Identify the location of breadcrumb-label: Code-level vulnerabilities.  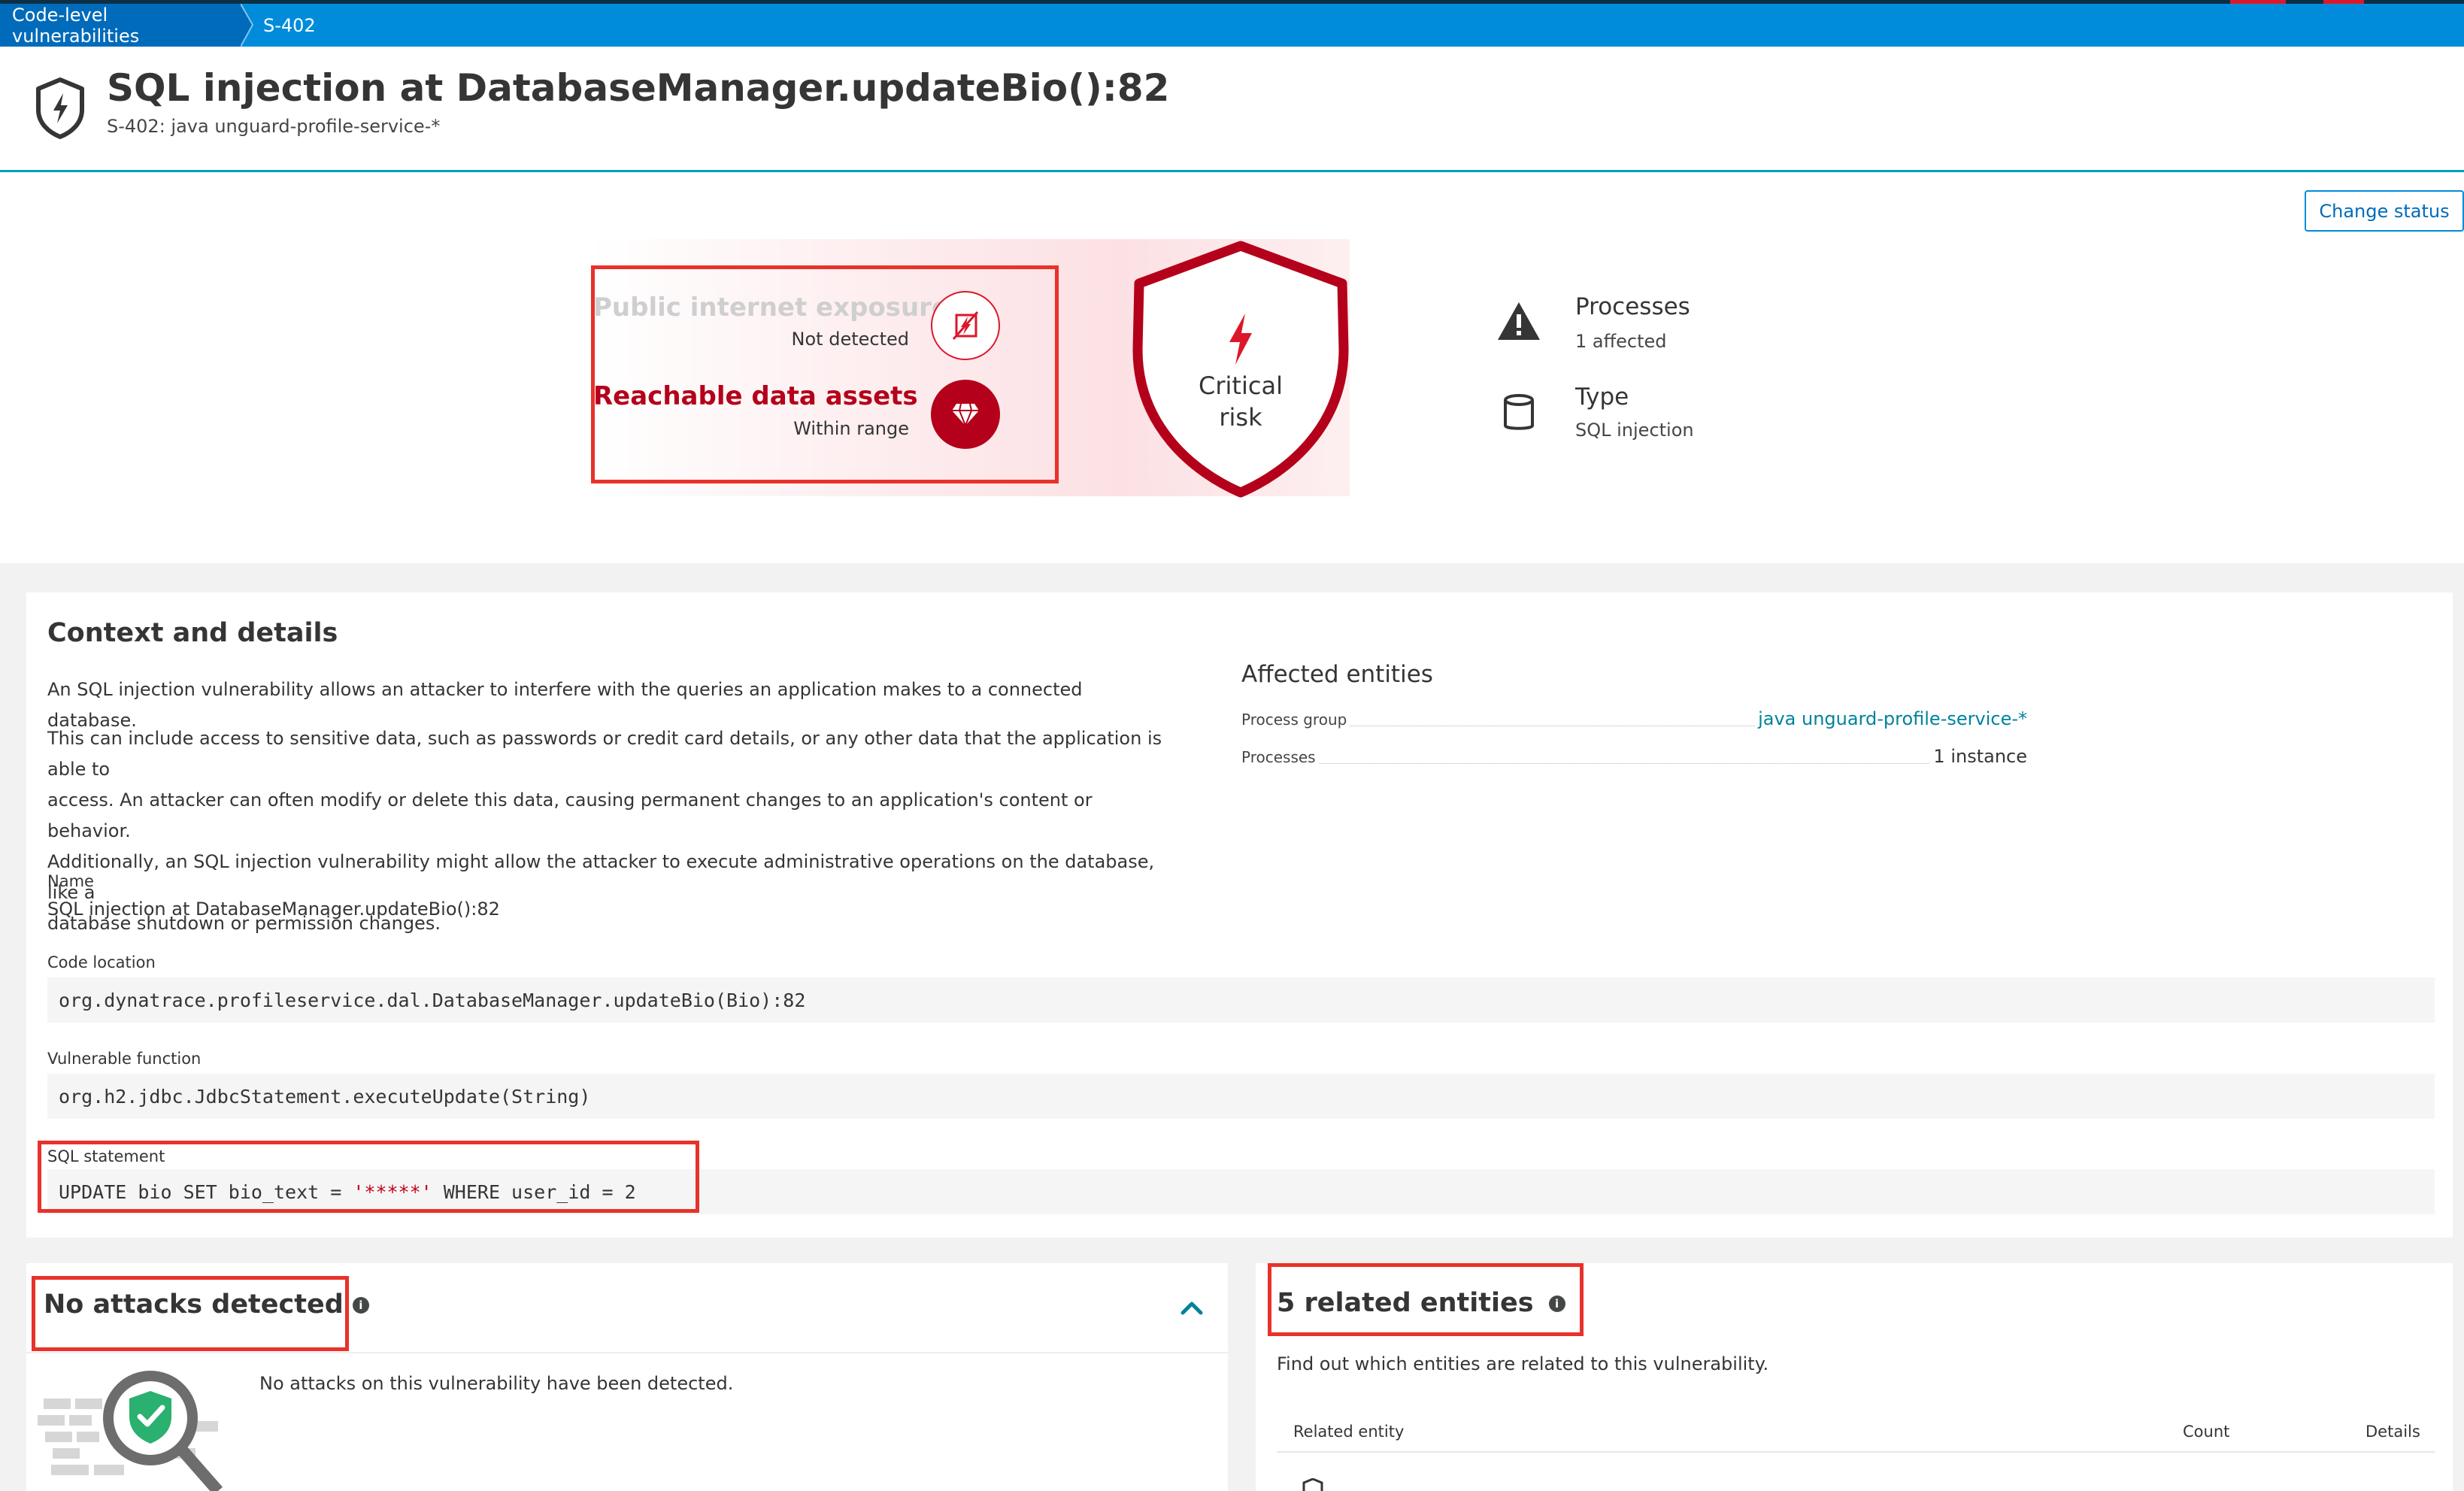
(76, 25).